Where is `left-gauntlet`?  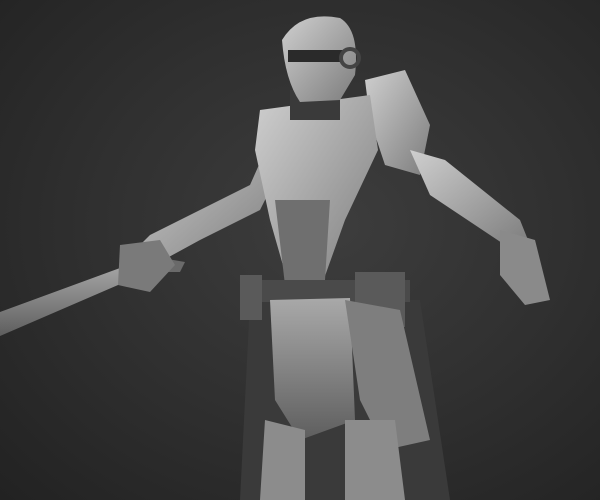
left-gauntlet is located at coordinates (525, 267).